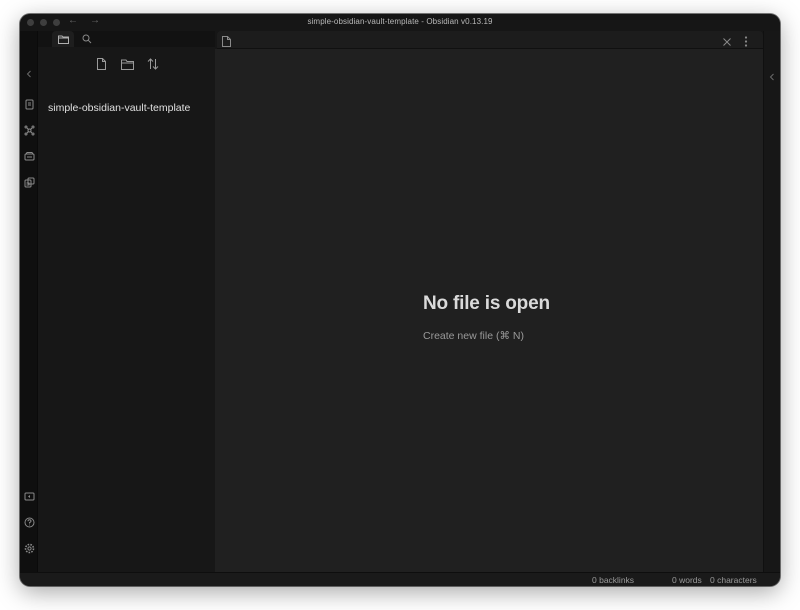 This screenshot has height=610, width=800. Describe the element at coordinates (29, 301) in the screenshot. I see `left-ribbon` at that location.